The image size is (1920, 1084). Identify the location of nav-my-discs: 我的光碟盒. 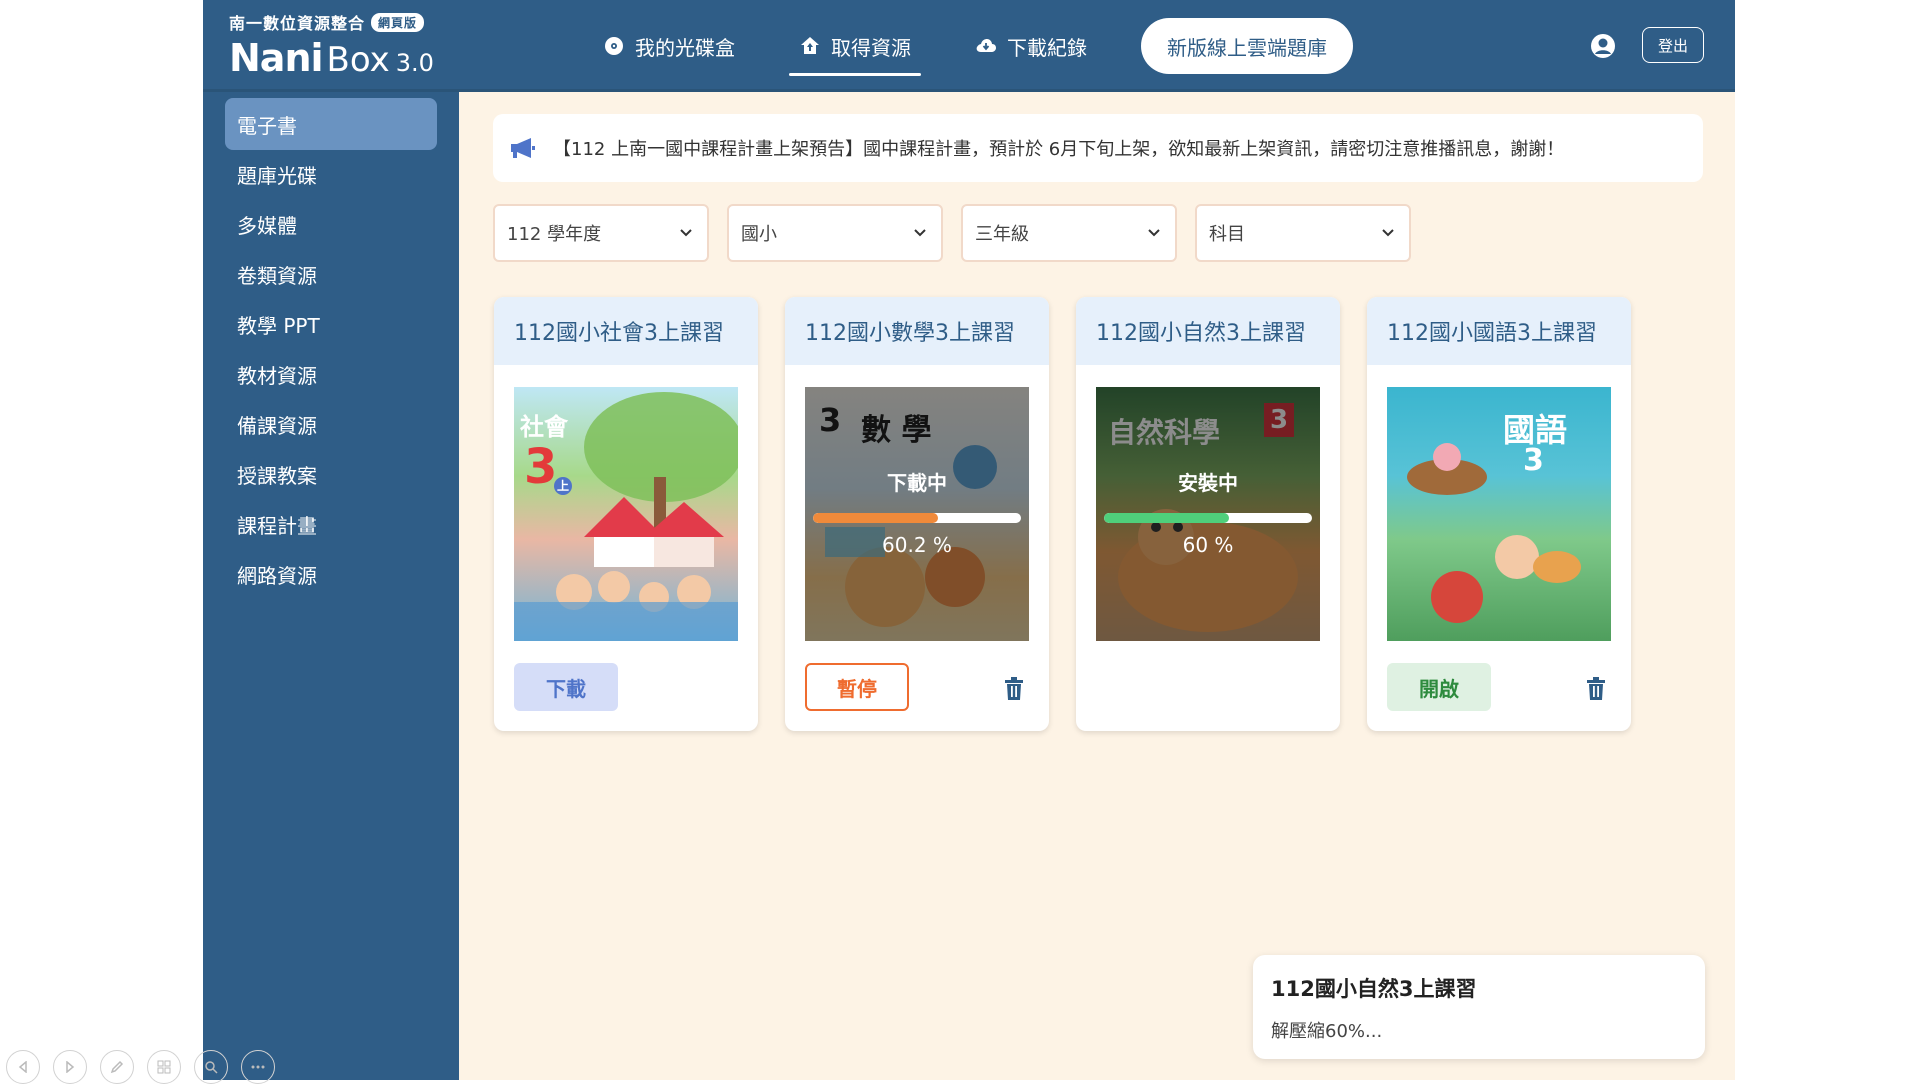
(669, 46).